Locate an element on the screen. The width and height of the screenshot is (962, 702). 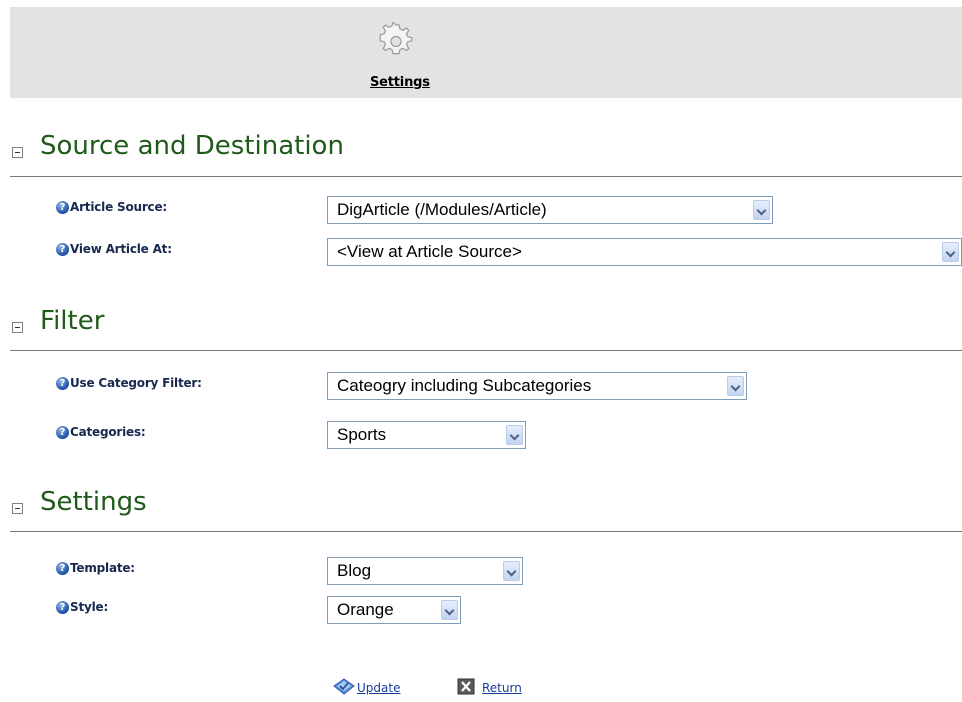
field-label: View Article At: is located at coordinates (121, 249).